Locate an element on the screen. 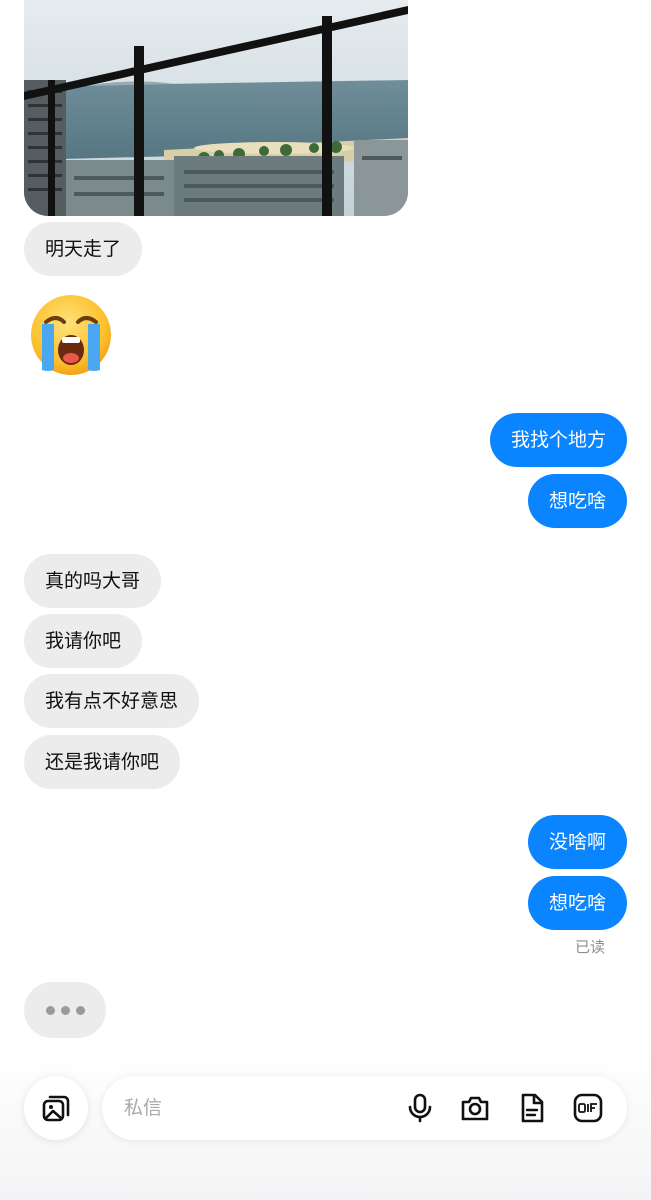 Image resolution: width=651 pixels, height=1200 pixels. microphone-icon is located at coordinates (420, 1108).